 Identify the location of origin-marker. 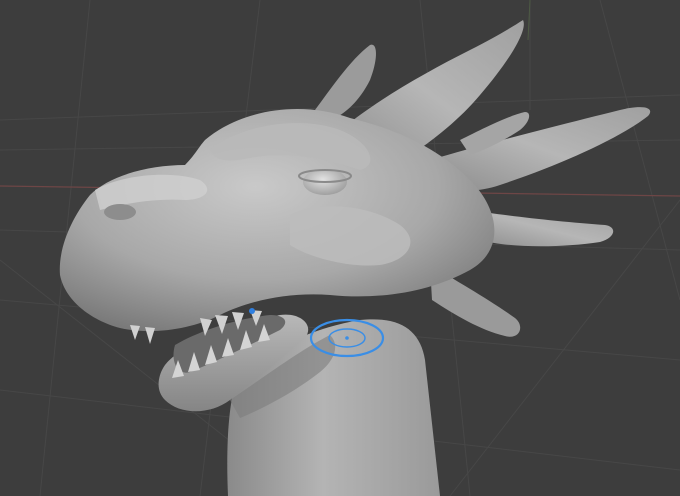
(252, 311).